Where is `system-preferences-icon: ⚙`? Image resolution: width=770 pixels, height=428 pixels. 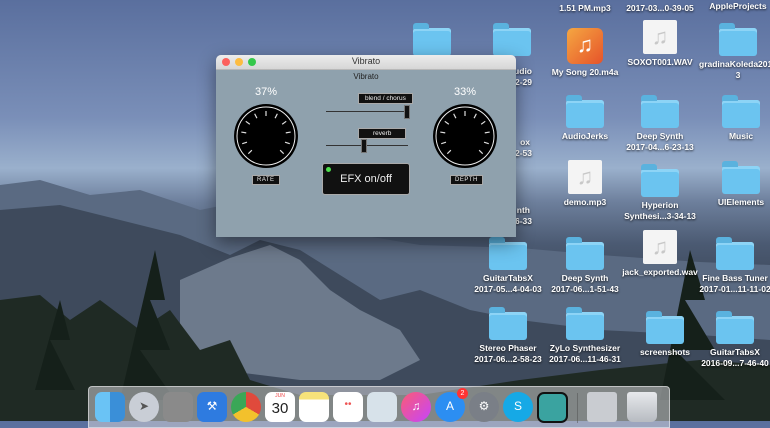
system-preferences-icon: ⚙ is located at coordinates (484, 407).